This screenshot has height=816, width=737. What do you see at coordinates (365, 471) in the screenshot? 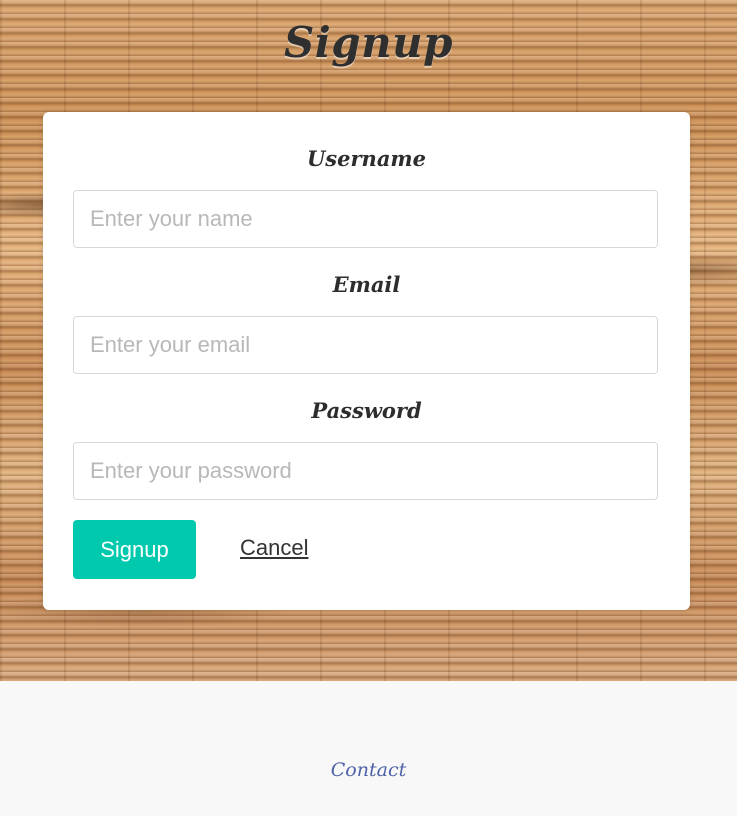
I see `password-input` at bounding box center [365, 471].